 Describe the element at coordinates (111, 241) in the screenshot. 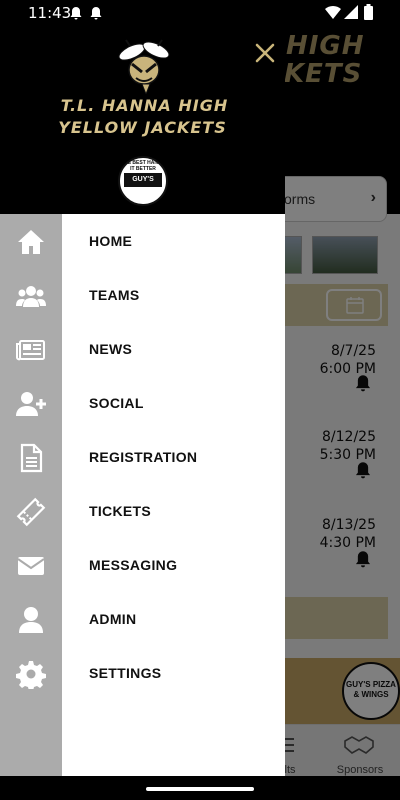

I see `menu-item-label: HOME` at that location.